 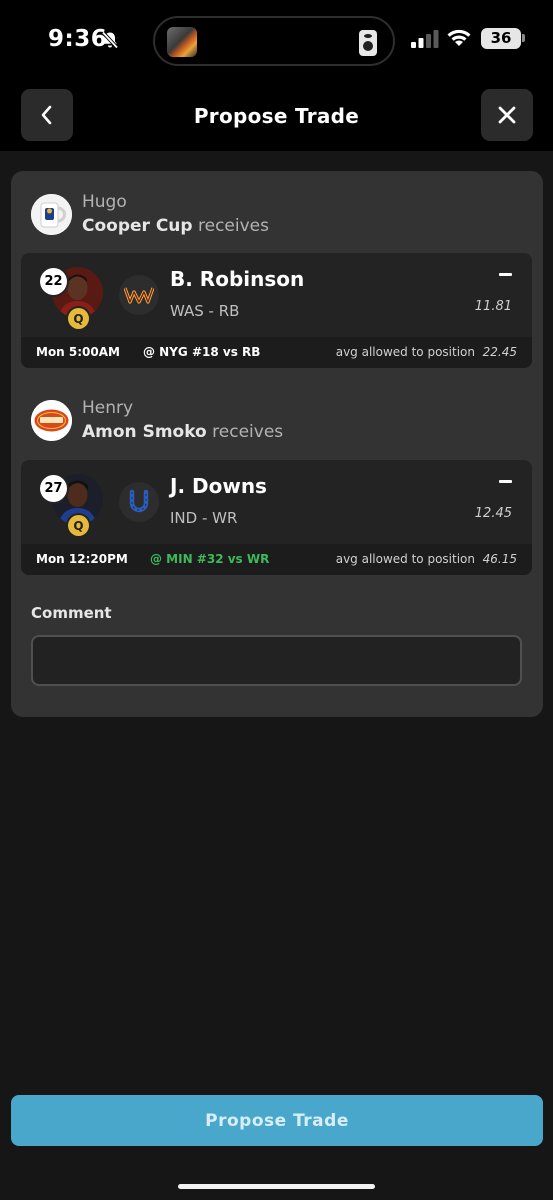 I want to click on projected-points: 12.45, so click(x=493, y=513).